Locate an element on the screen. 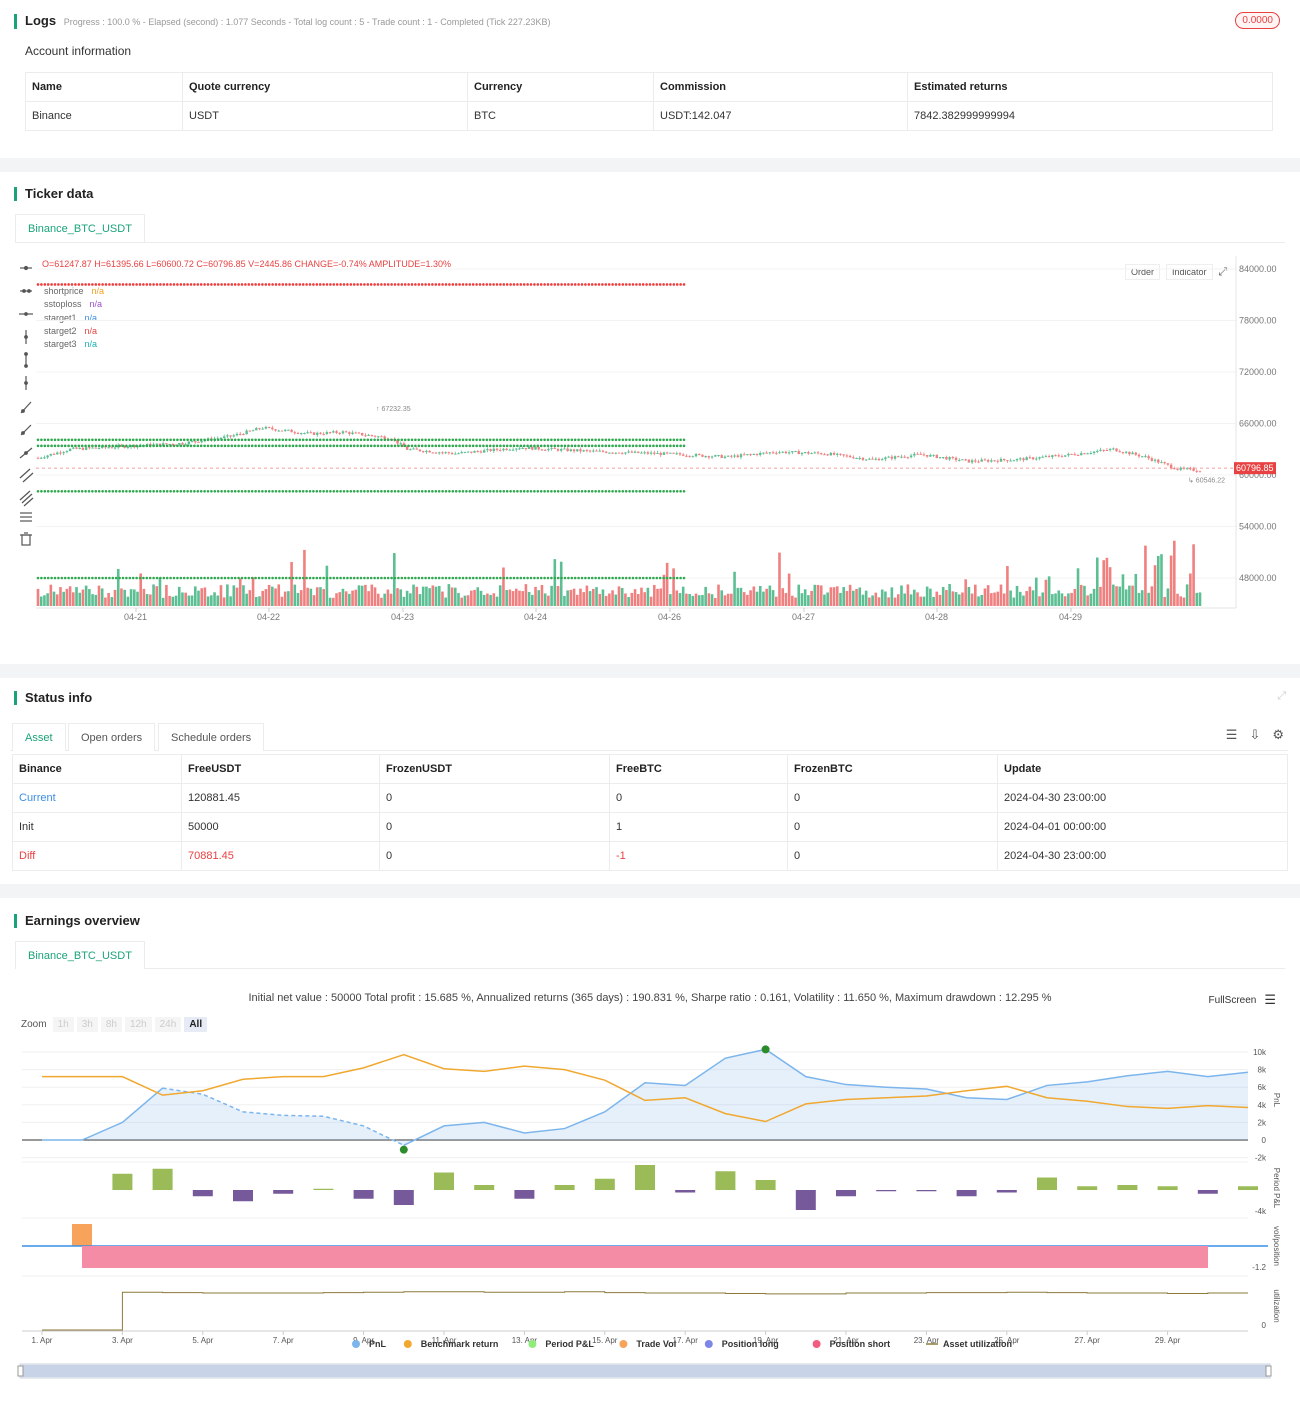  tab-asset: Asset is located at coordinates (39, 737).